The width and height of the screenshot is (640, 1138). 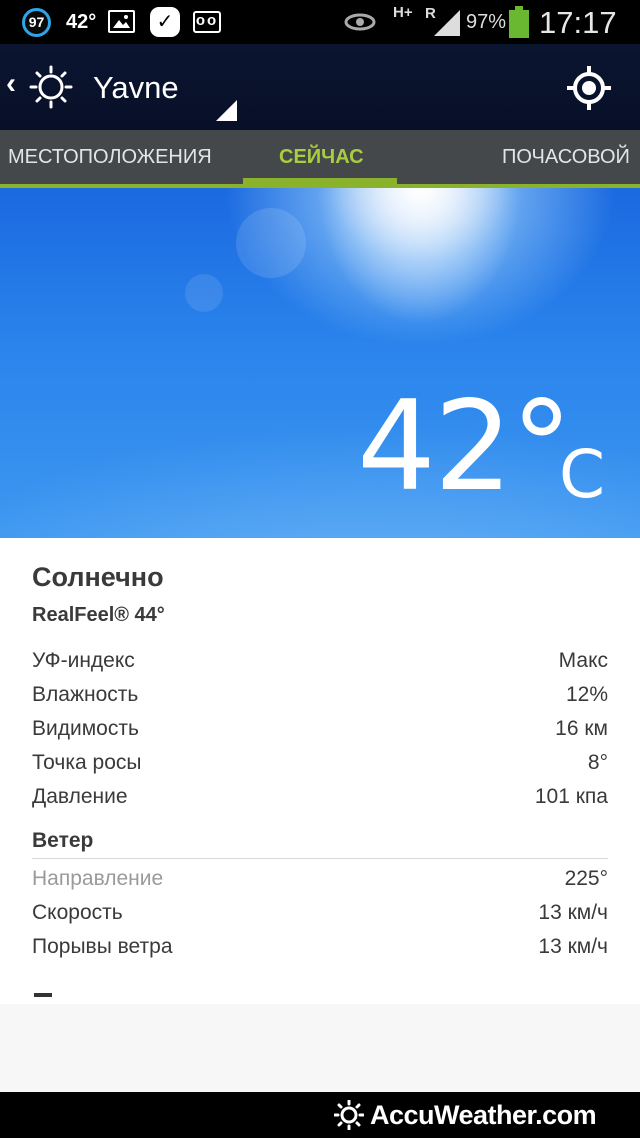 What do you see at coordinates (36, 22) in the screenshot?
I see `notification-badge: 97` at bounding box center [36, 22].